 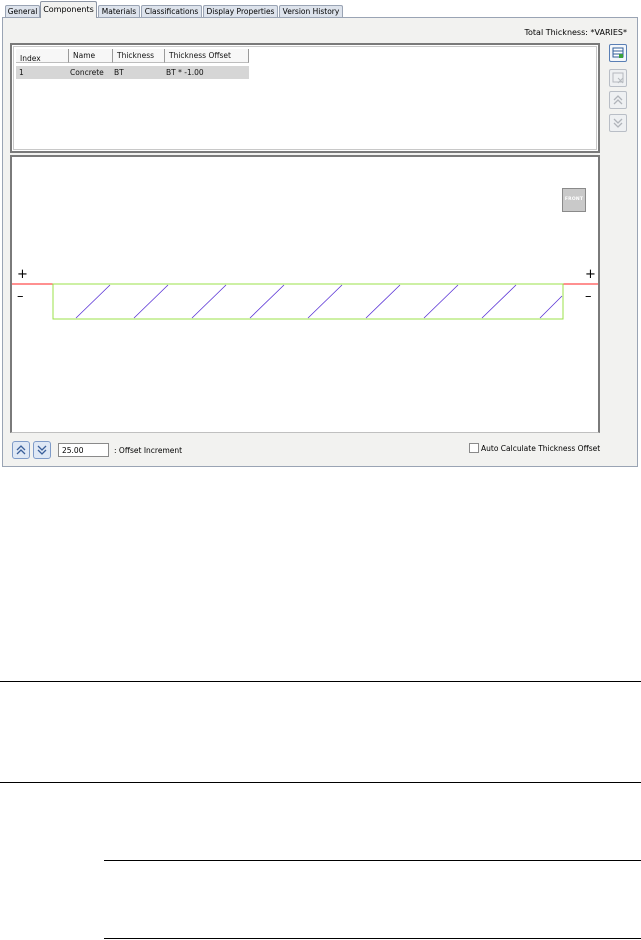 What do you see at coordinates (540, 448) in the screenshot?
I see `auto-calculate-label: Auto Calculate Thickness Offset` at bounding box center [540, 448].